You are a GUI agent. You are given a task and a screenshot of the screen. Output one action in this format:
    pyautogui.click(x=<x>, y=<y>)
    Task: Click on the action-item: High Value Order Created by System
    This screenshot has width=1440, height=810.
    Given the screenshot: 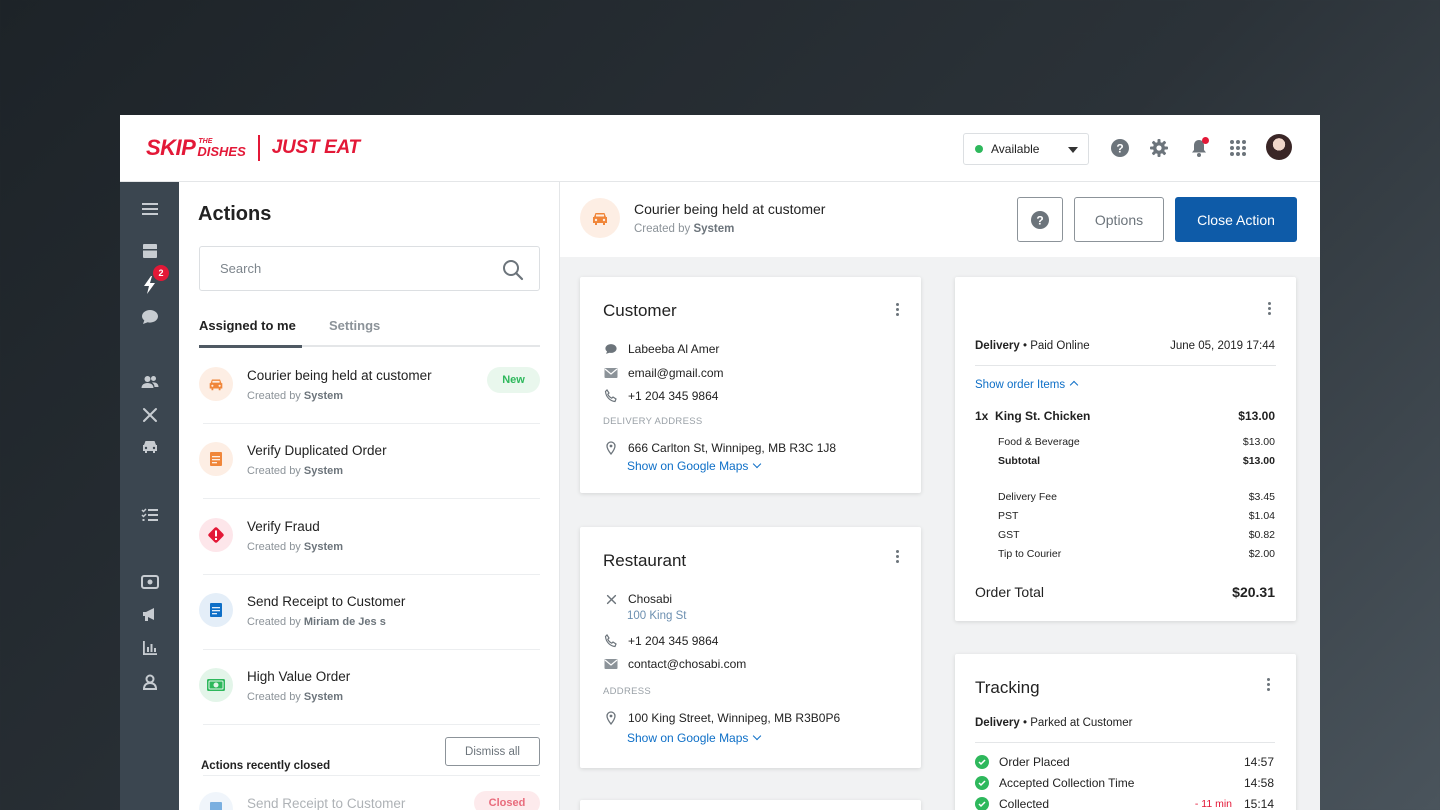 What is the action you would take?
    pyautogui.click(x=369, y=687)
    